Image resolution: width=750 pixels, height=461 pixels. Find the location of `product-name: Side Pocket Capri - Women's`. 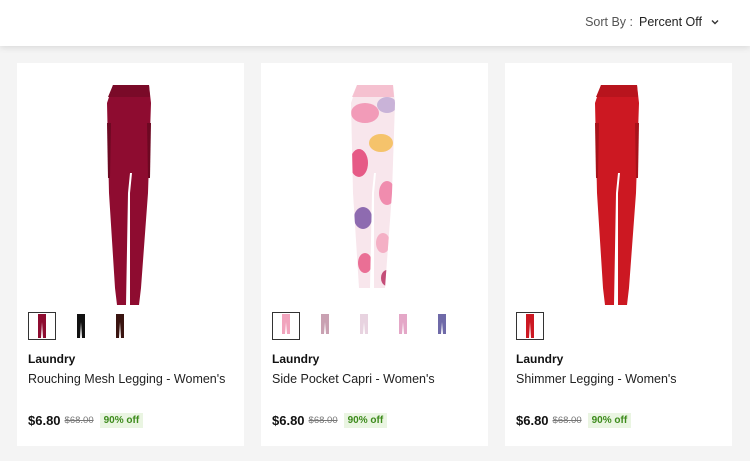

product-name: Side Pocket Capri - Women's is located at coordinates (353, 379).